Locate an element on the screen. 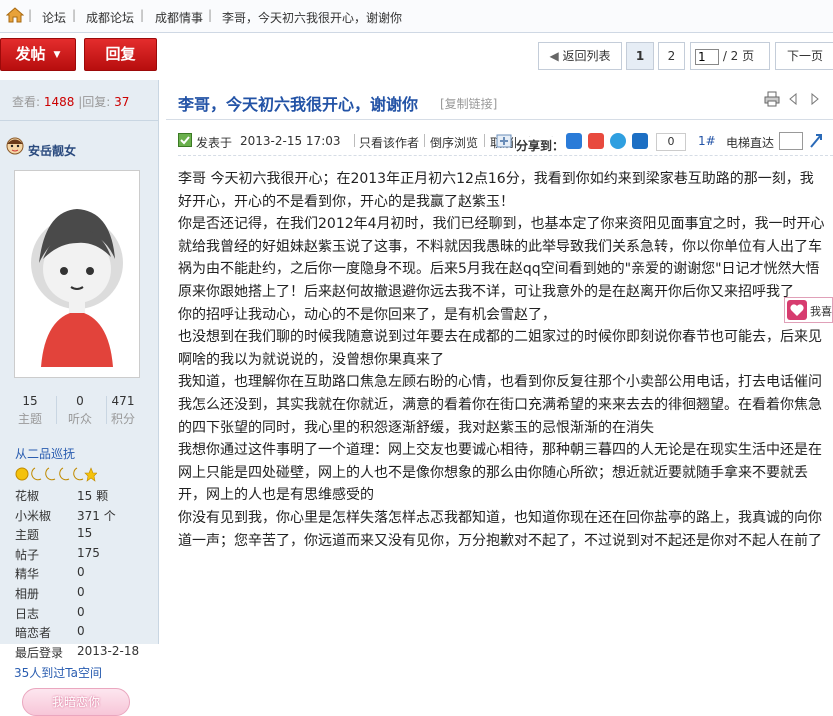  secret-crush-label: 我暗恋你 is located at coordinates (75, 702).